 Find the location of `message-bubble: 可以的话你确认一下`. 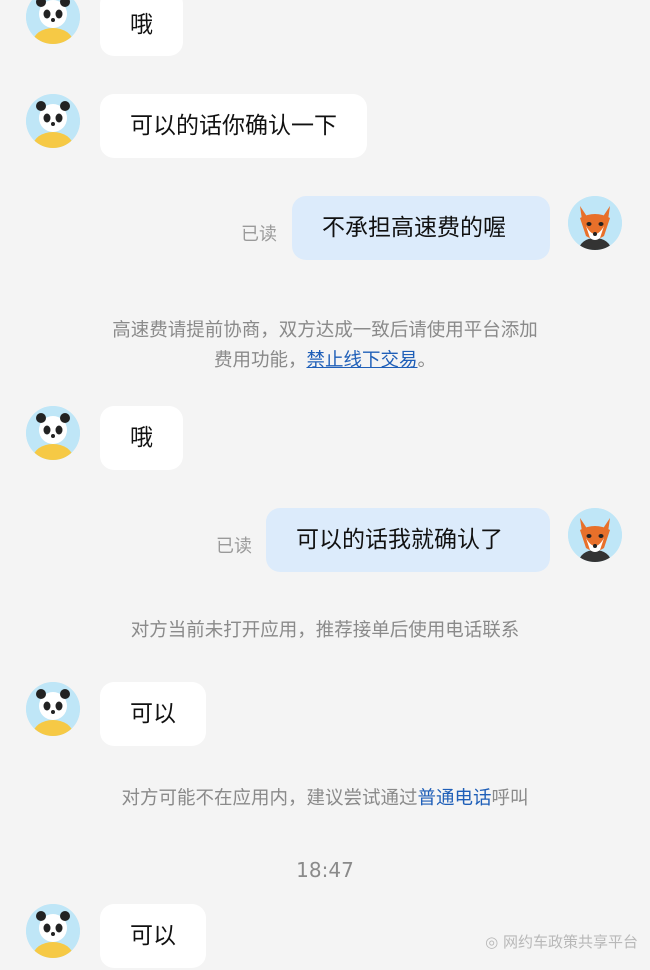

message-bubble: 可以的话你确认一下 is located at coordinates (233, 126).